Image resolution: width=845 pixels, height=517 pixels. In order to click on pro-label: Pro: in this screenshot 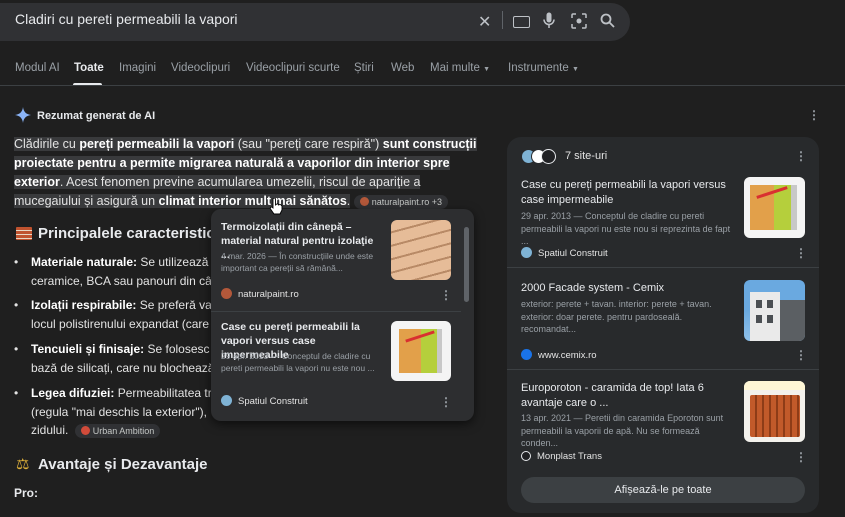, I will do `click(26, 493)`.